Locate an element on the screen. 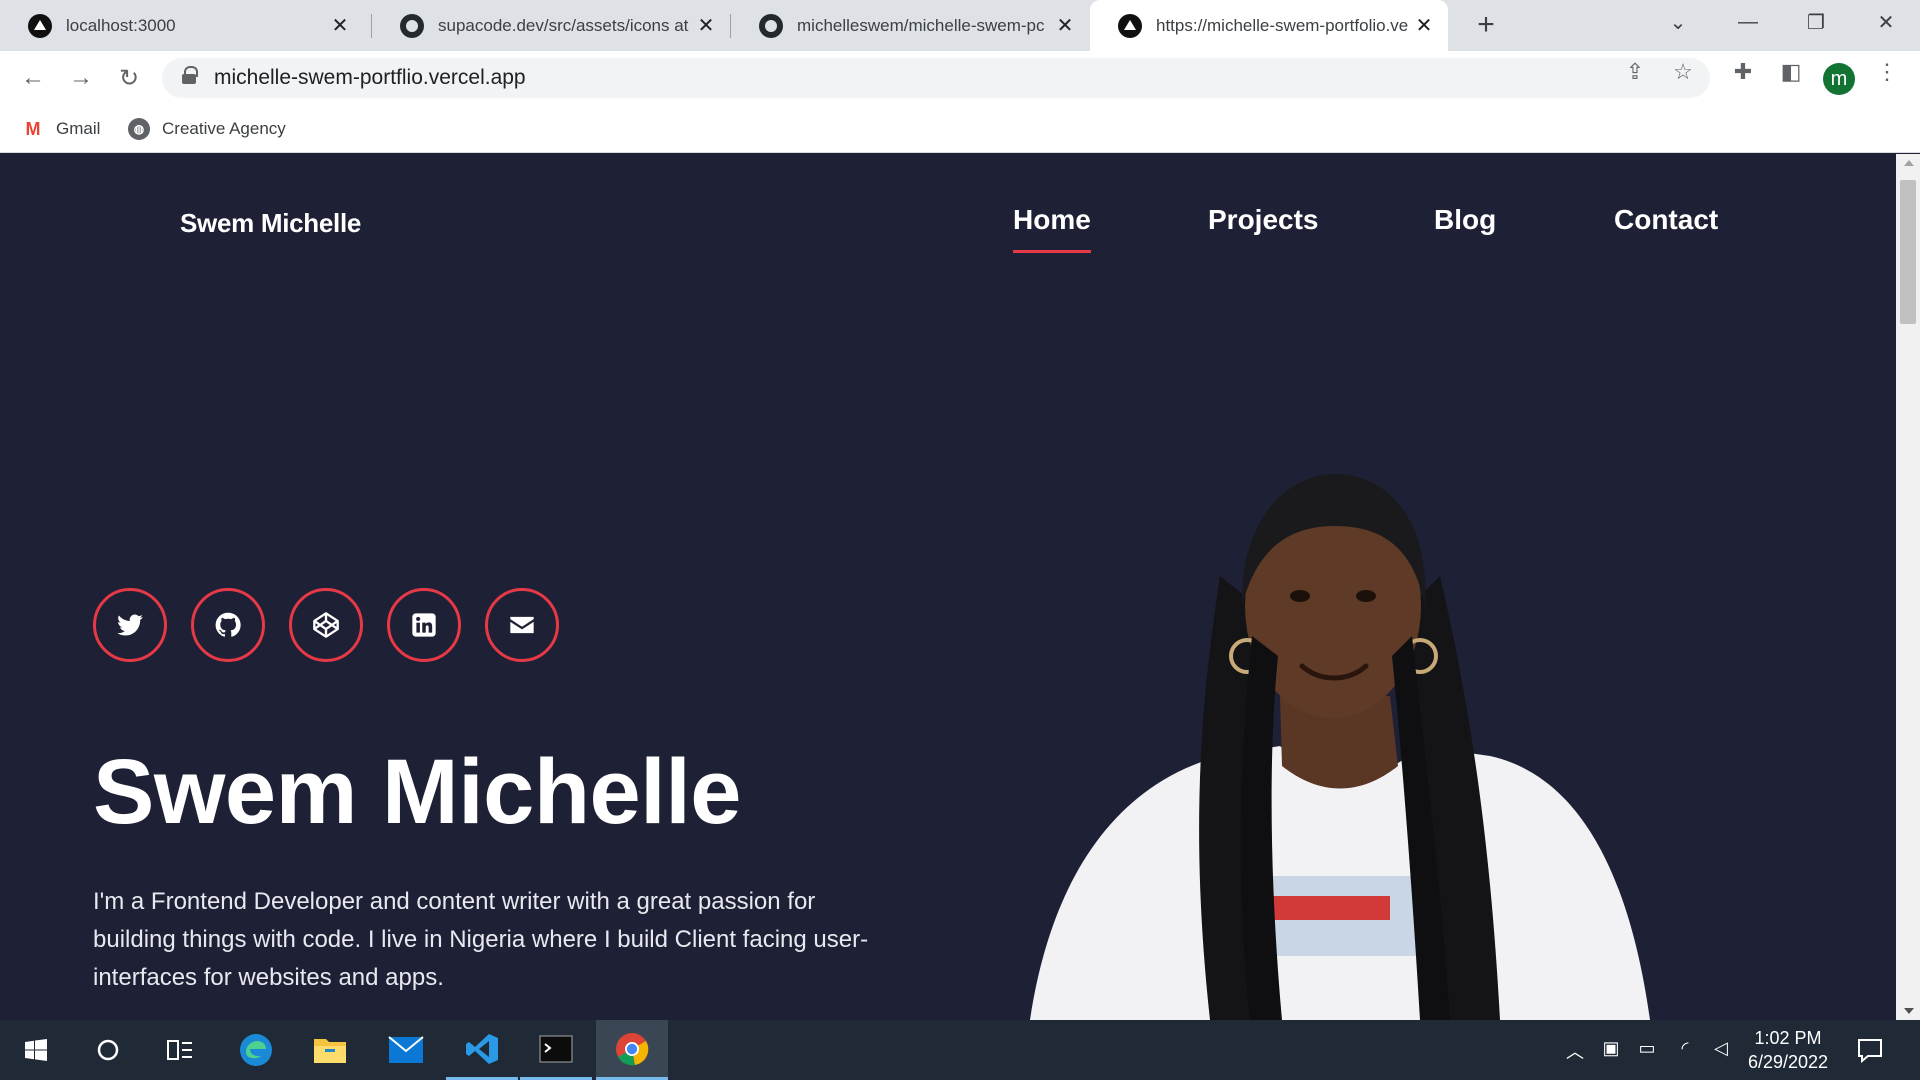 This screenshot has height=1080, width=1920. tab-portfolio: https://michelle-swem-portfolio.ve ✕ is located at coordinates (1269, 25).